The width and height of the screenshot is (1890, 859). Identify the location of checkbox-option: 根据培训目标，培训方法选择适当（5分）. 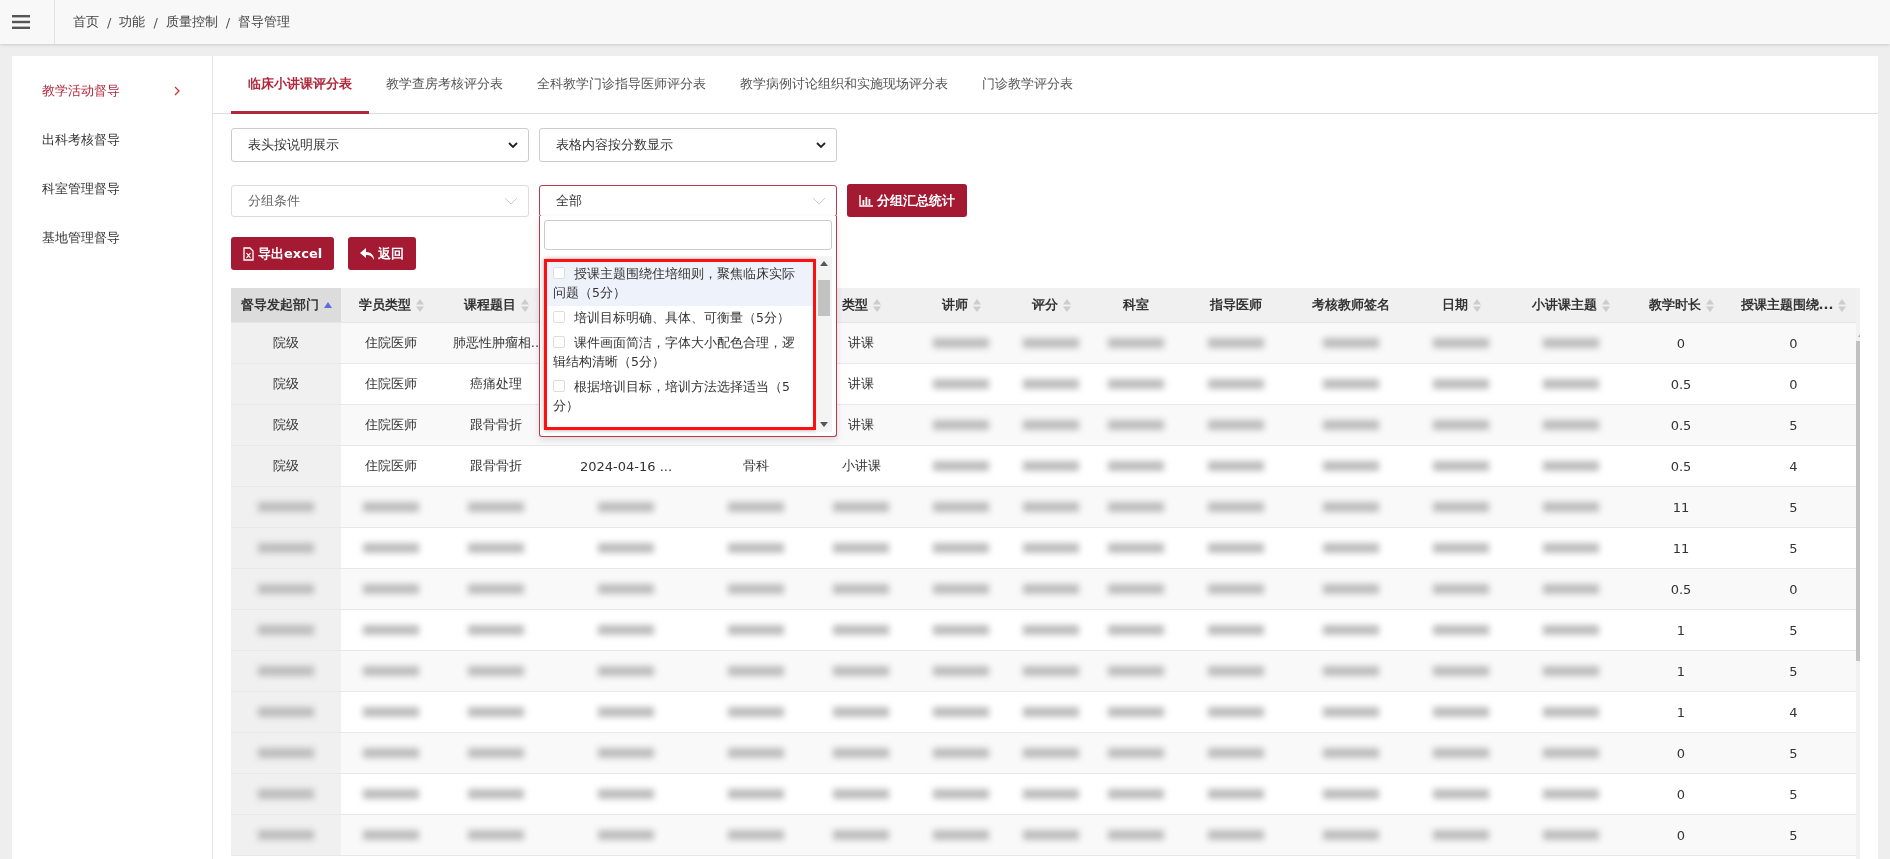
(680, 396).